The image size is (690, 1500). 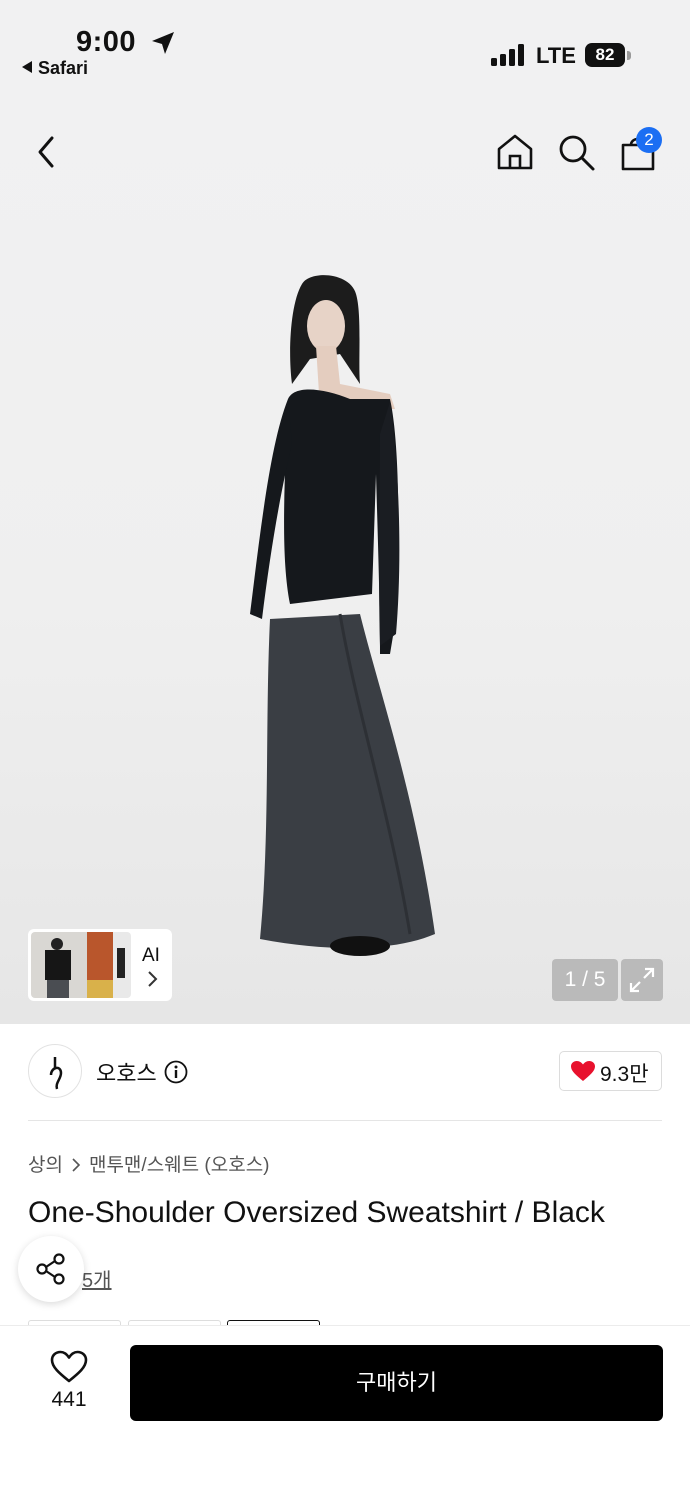 What do you see at coordinates (342, 615) in the screenshot?
I see `product-photo` at bounding box center [342, 615].